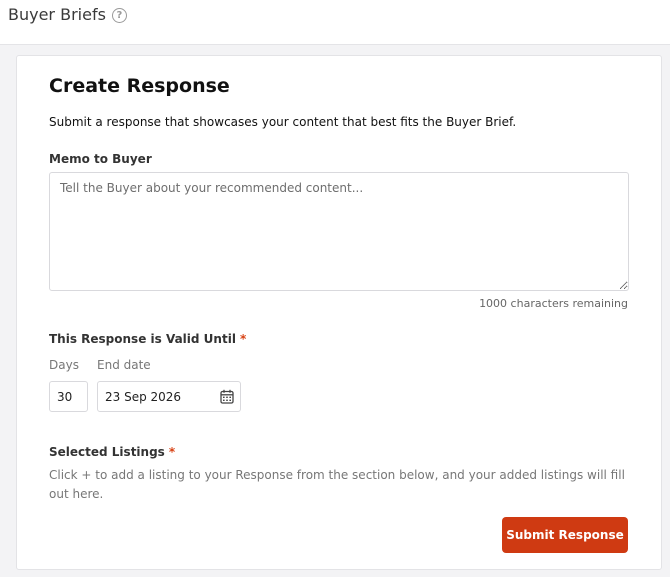 The width and height of the screenshot is (670, 577). What do you see at coordinates (65, 396) in the screenshot?
I see `days-value: 30` at bounding box center [65, 396].